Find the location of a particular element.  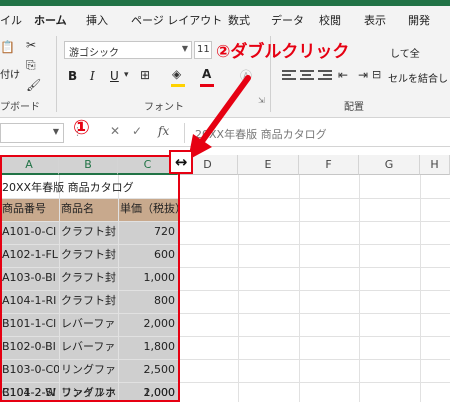

annotation-arrow is located at coordinates (219, 117).